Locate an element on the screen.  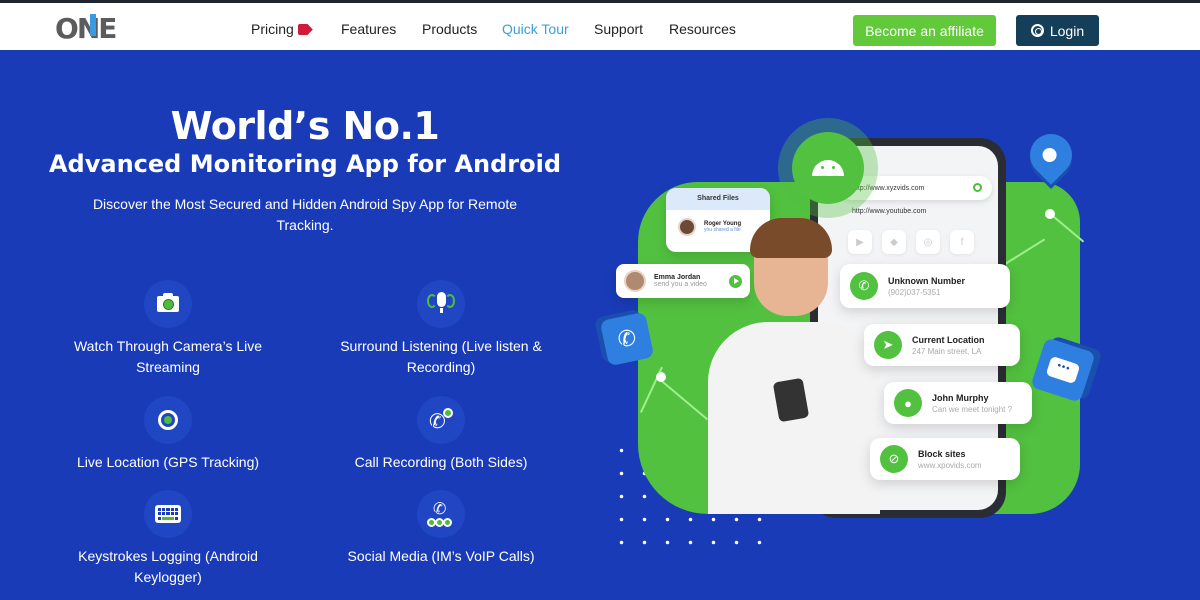
url-history: http://www.youtube.com is located at coordinates (889, 211).